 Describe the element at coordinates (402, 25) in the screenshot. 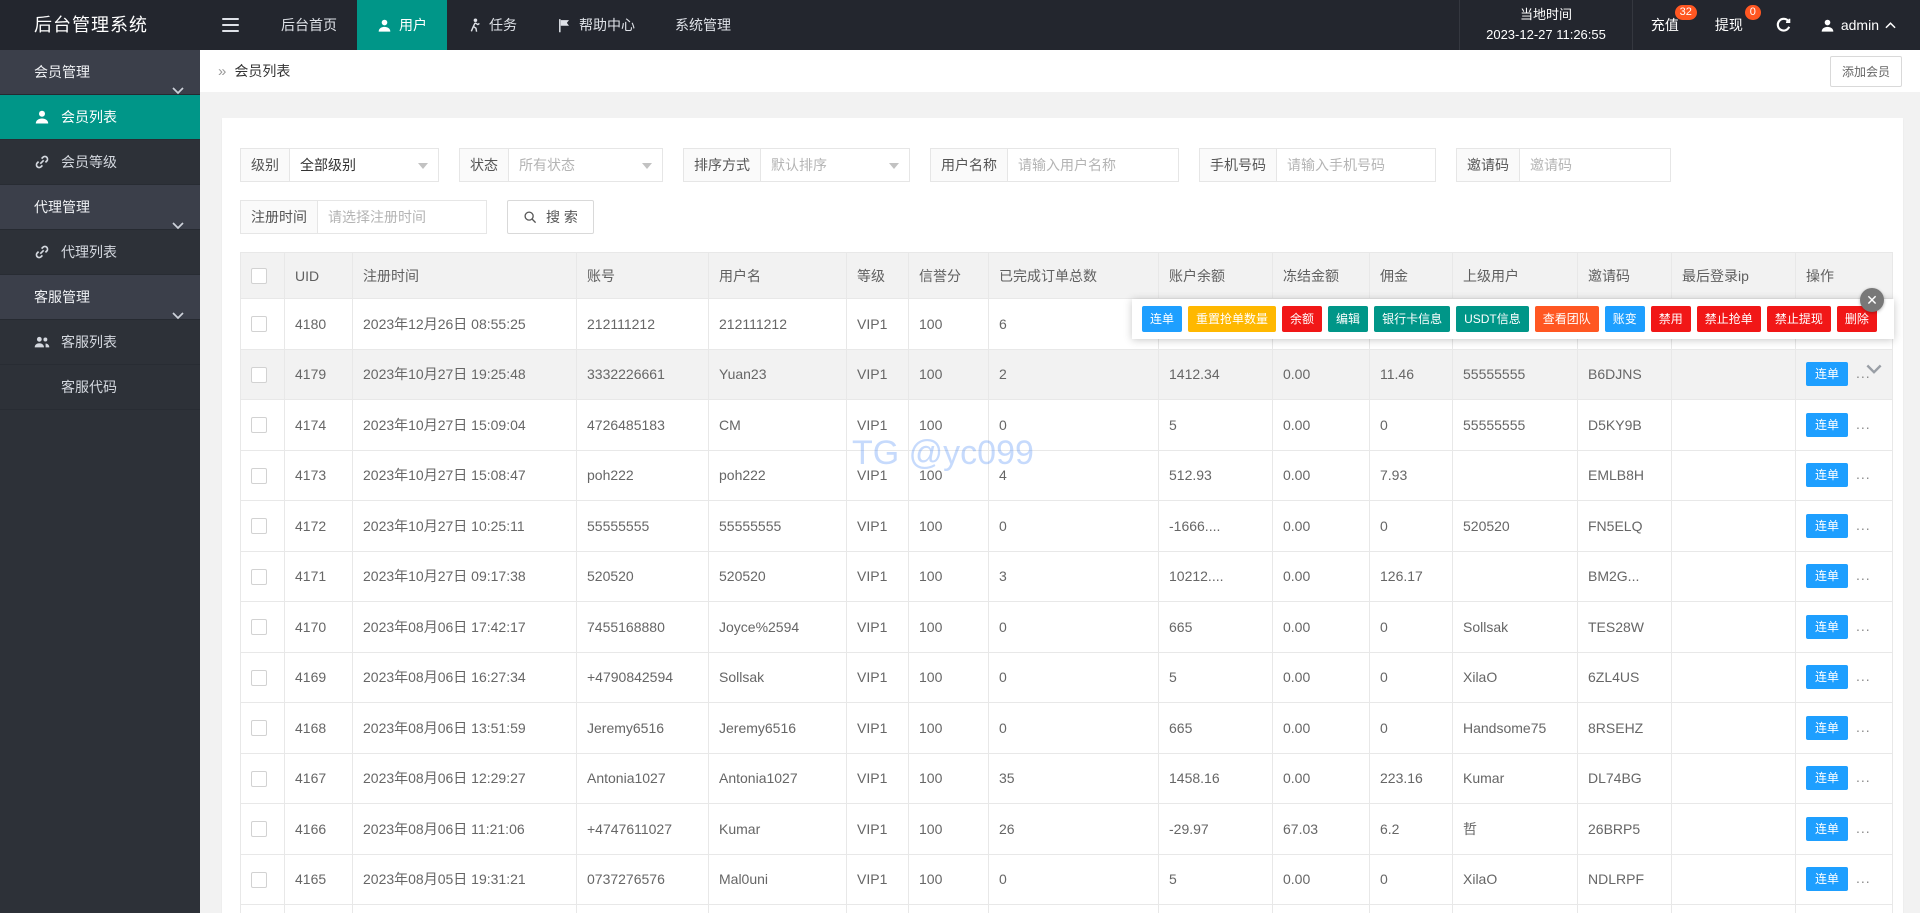

I see `nav-item-用户: 用户` at that location.